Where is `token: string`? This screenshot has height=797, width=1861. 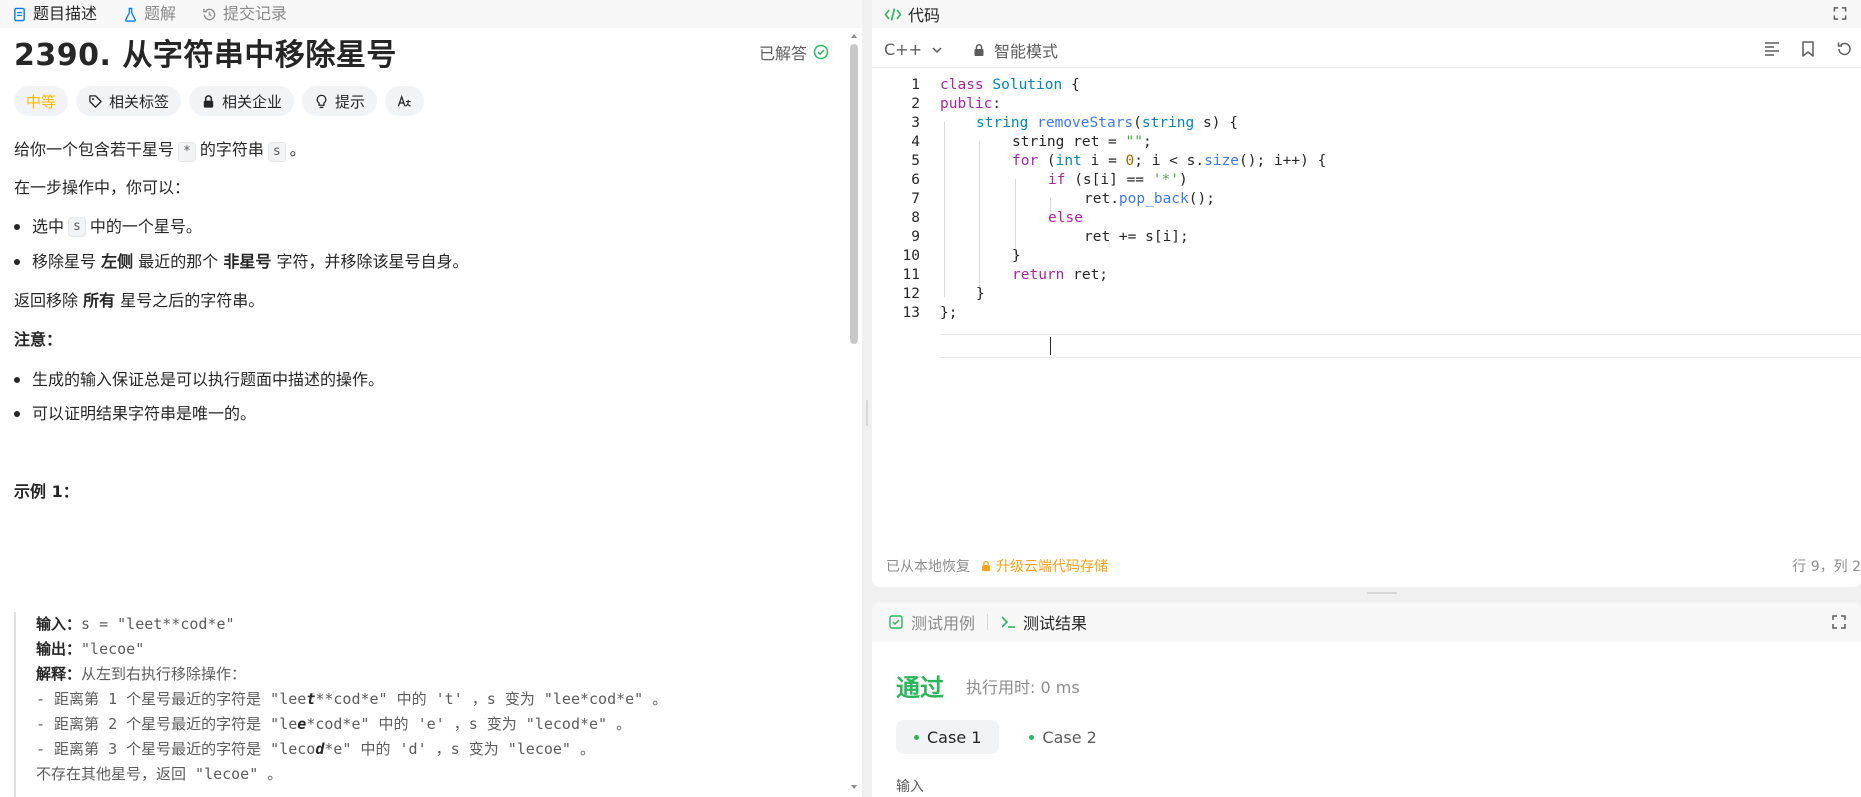 token: string is located at coordinates (1002, 123).